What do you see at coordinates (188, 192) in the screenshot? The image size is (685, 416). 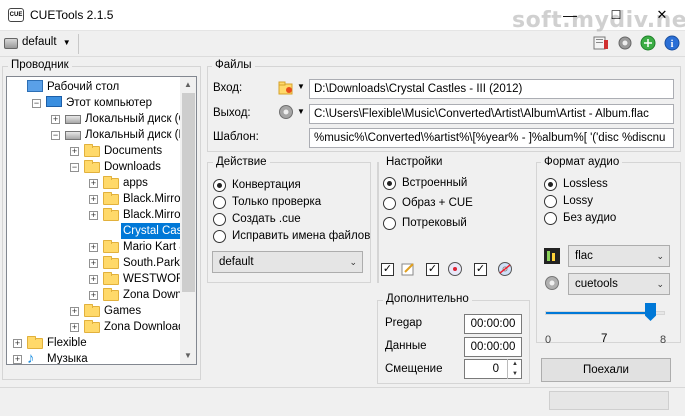 I see `scrollbar-thumb` at bounding box center [188, 192].